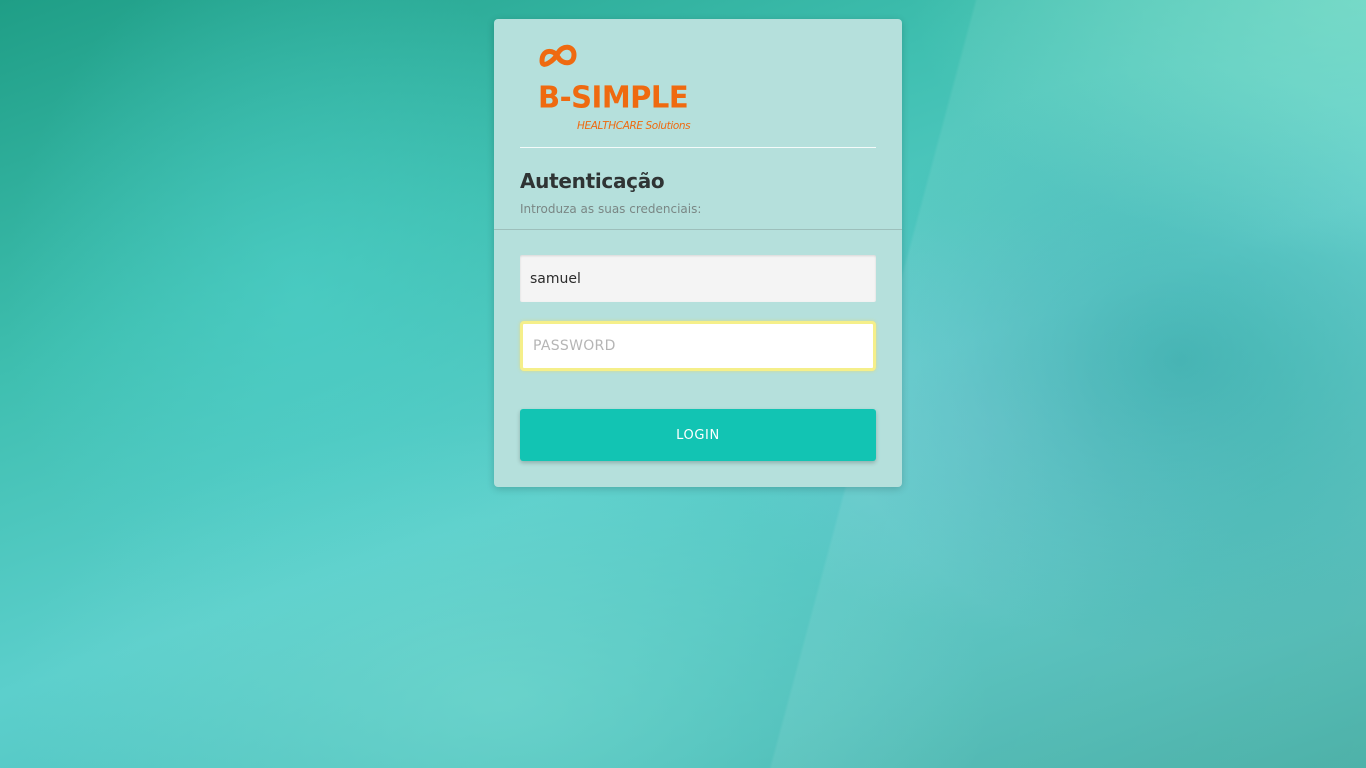  Describe the element at coordinates (611, 209) in the screenshot. I see `page-subtitle: Introduza as suas credenciais:` at that location.